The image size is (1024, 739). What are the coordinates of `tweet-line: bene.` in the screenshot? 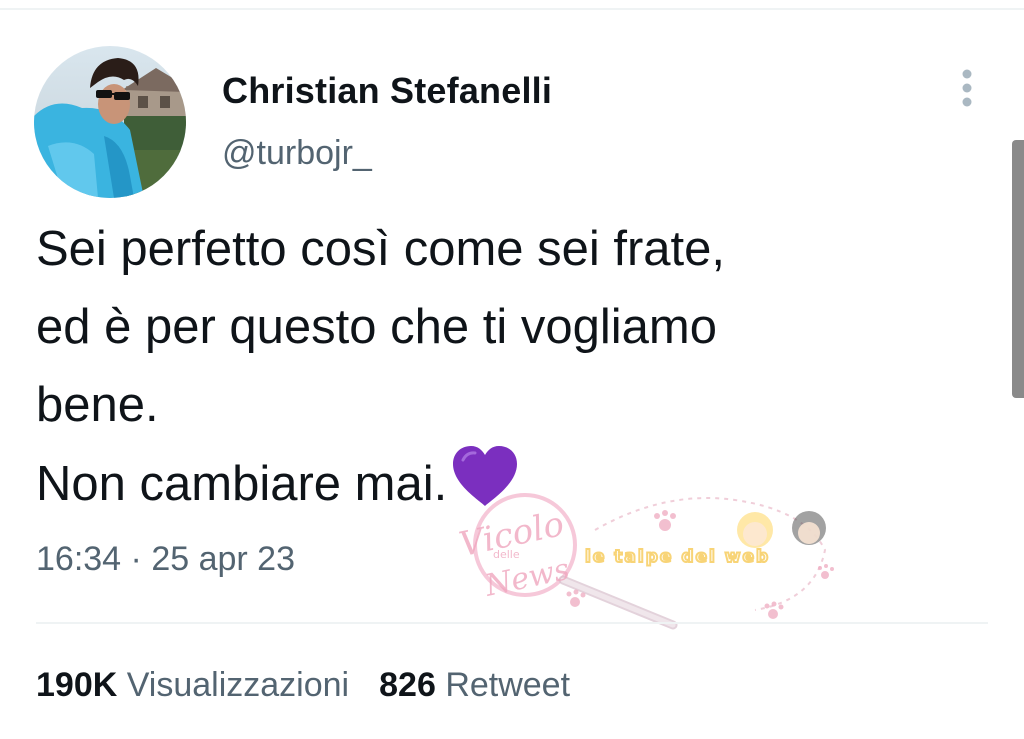 It's located at (97, 405).